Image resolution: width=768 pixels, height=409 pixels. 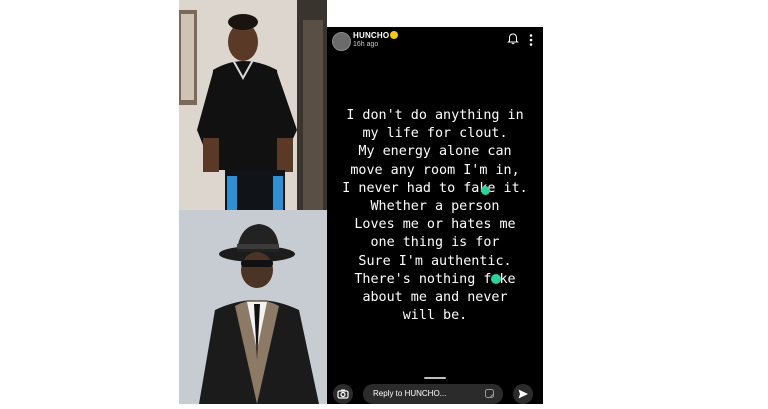 I want to click on story-line: I don't do anything in, so click(x=435, y=115).